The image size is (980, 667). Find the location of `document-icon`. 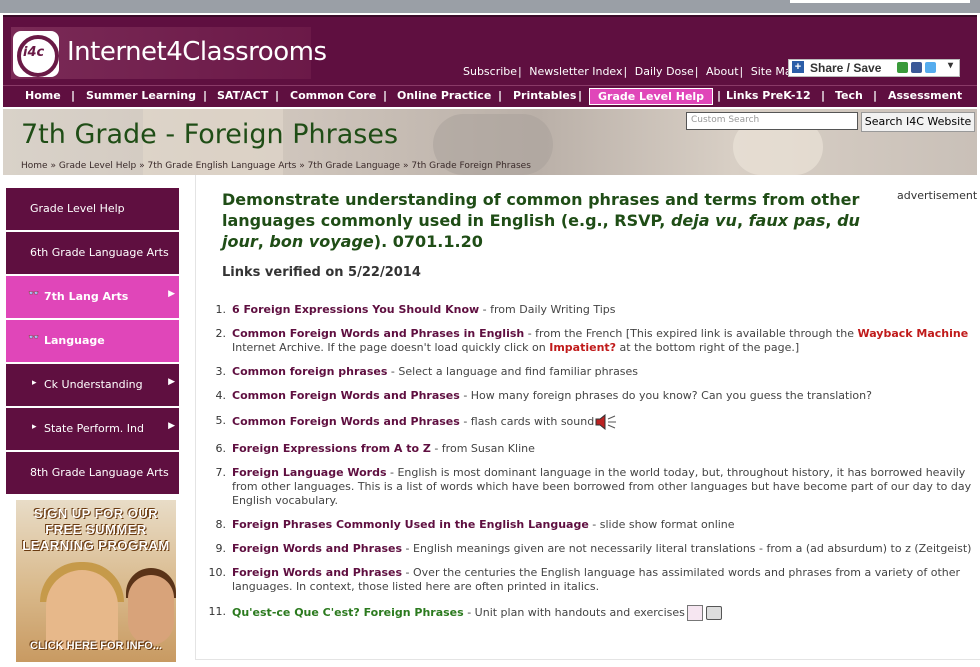

document-icon is located at coordinates (694, 613).